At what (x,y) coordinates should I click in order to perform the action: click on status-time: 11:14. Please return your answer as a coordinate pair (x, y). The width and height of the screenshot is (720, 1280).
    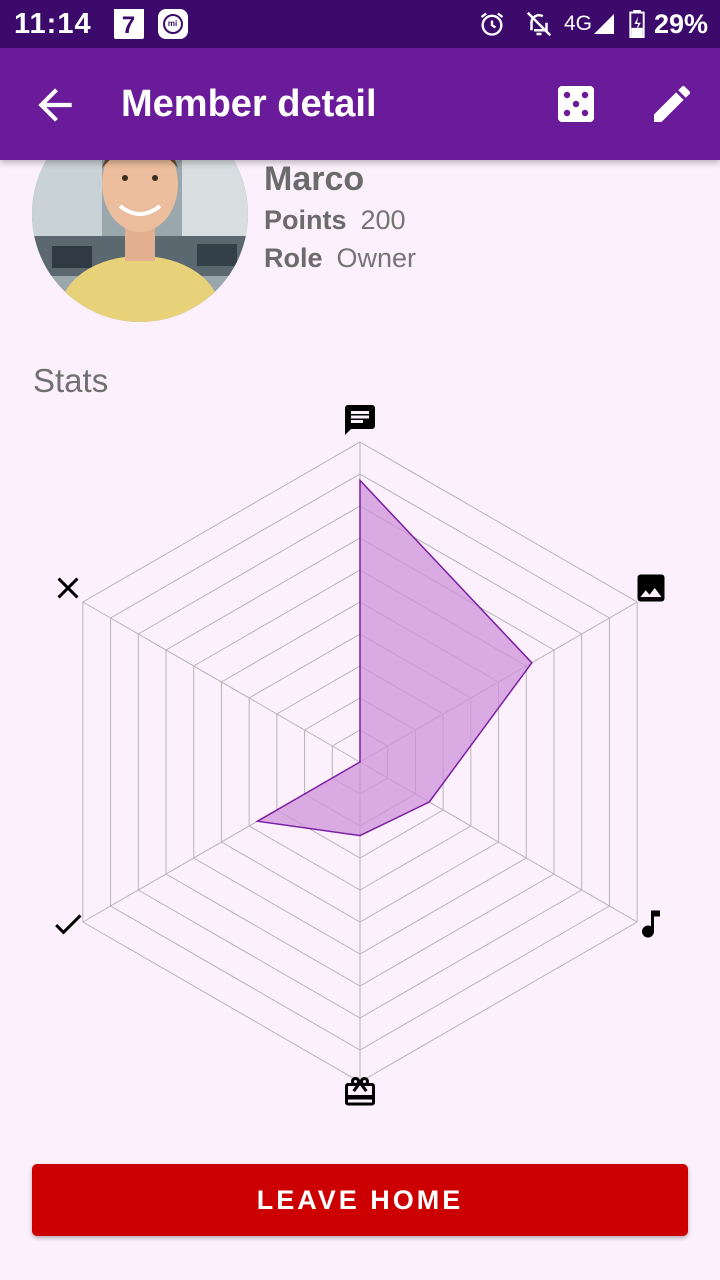
    Looking at the image, I should click on (53, 23).